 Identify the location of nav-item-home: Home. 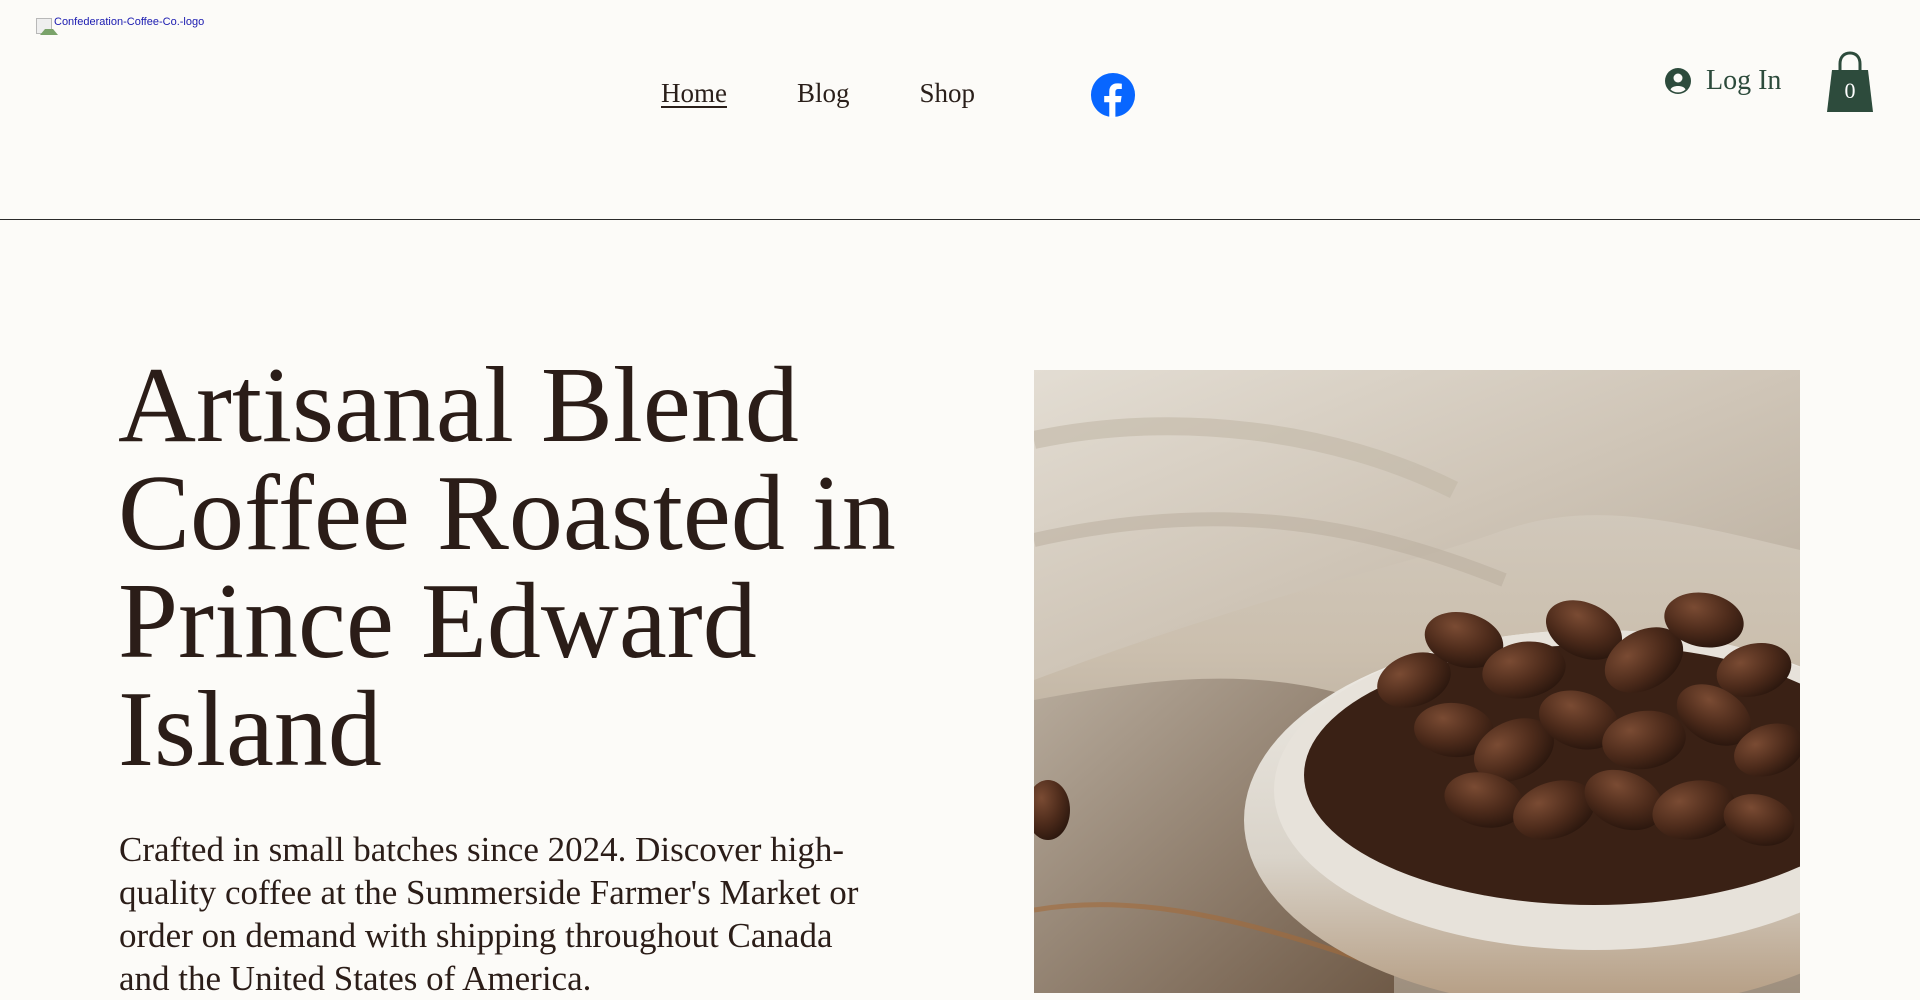
(694, 93).